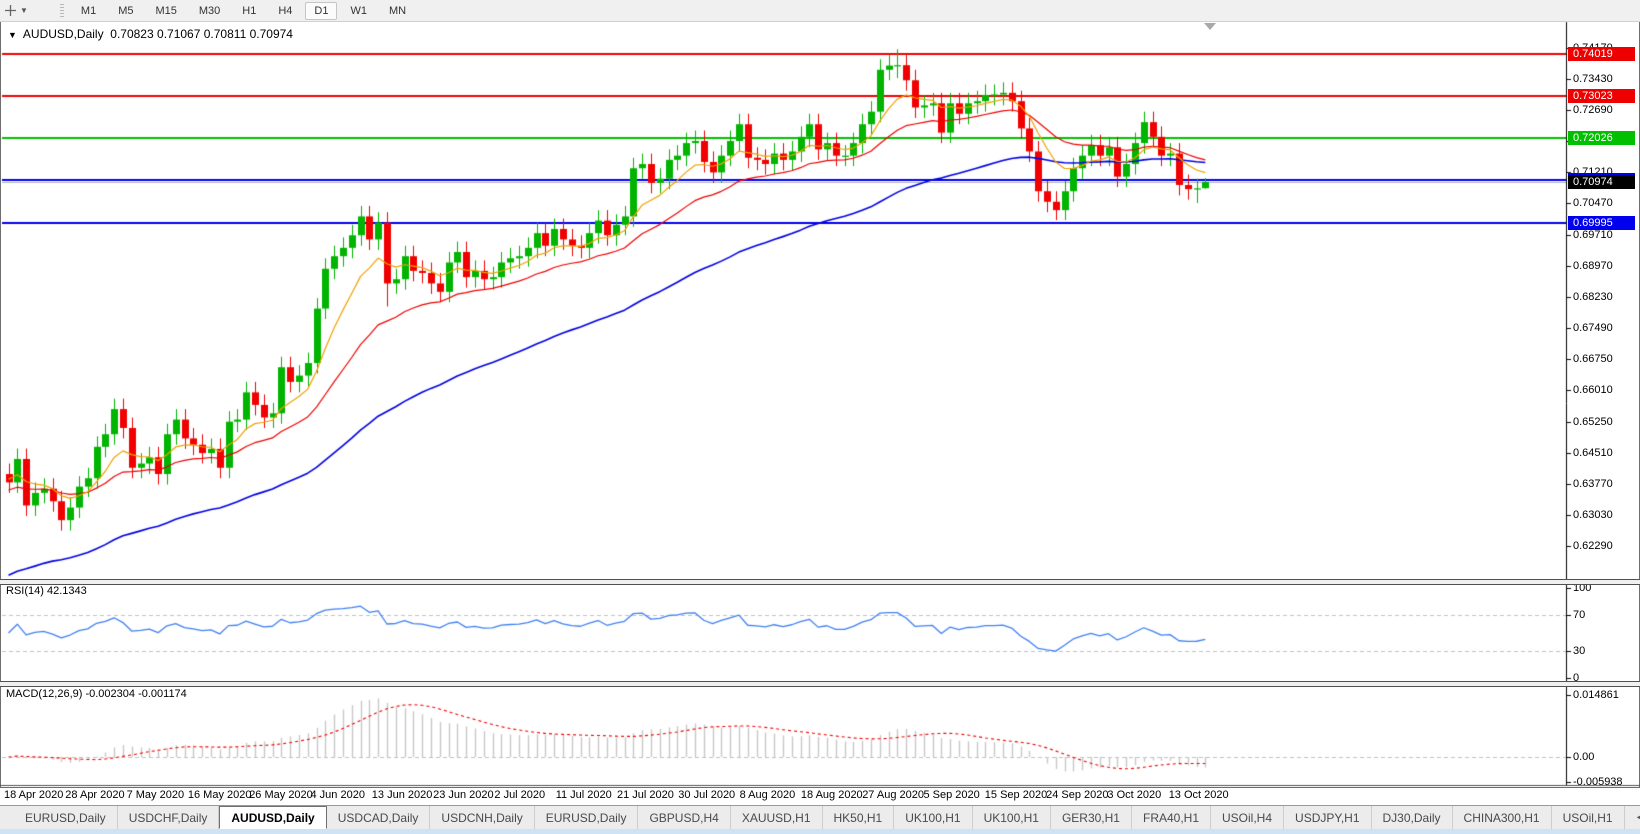 This screenshot has width=1640, height=834. What do you see at coordinates (1638, 817) in the screenshot?
I see `scroll-left-icon: ◂` at bounding box center [1638, 817].